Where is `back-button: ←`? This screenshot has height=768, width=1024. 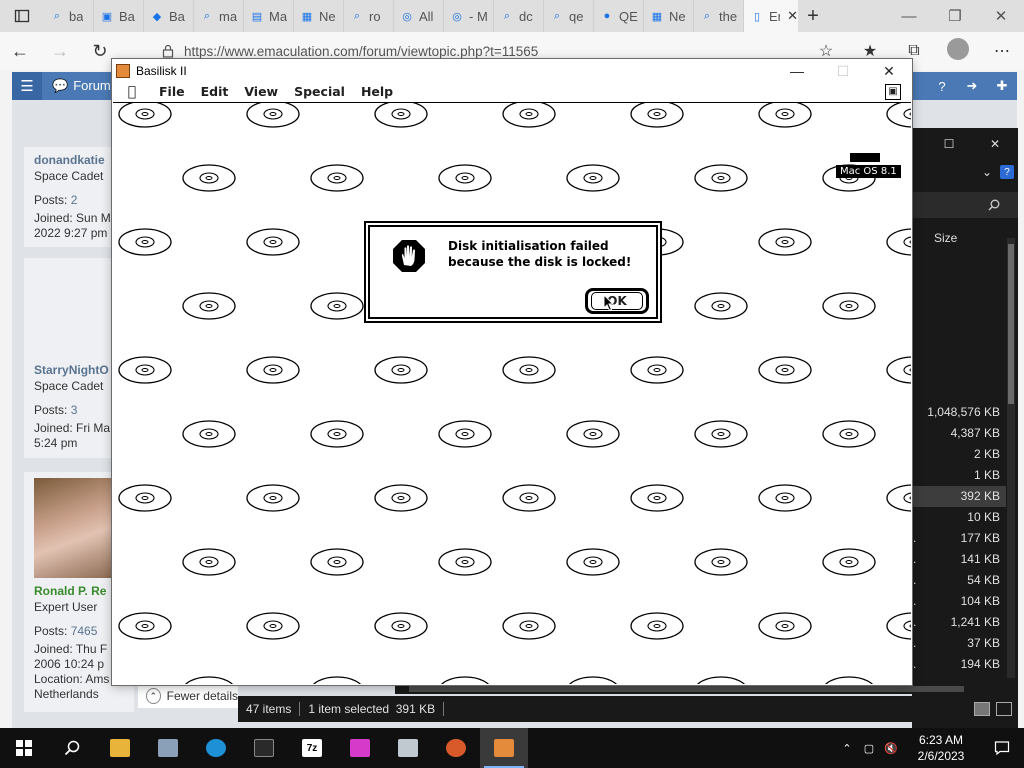 back-button: ← is located at coordinates (20, 51).